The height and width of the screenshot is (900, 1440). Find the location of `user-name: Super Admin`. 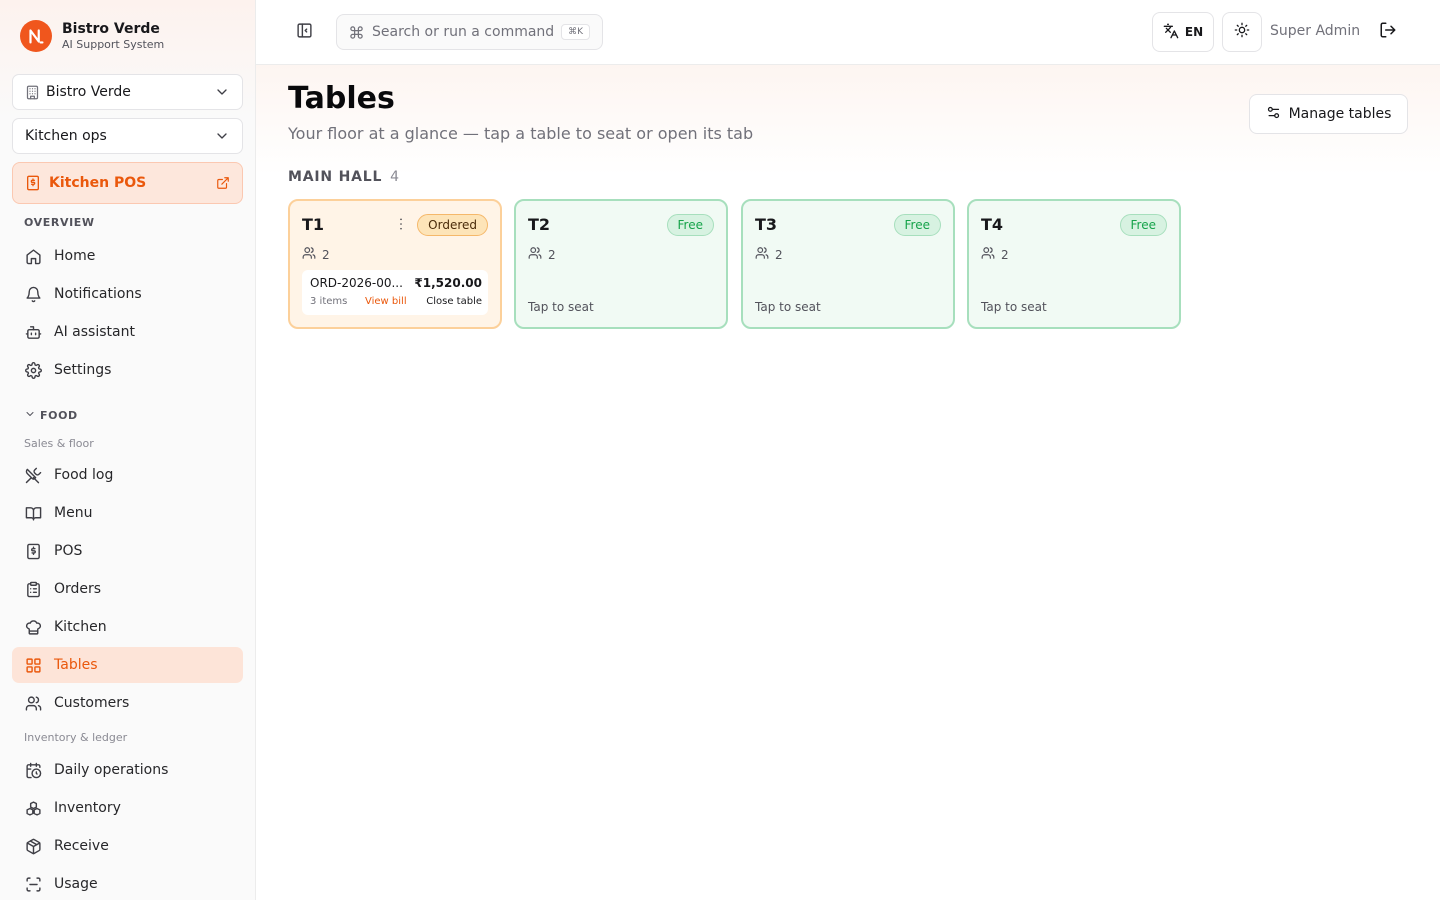

user-name: Super Admin is located at coordinates (1315, 31).